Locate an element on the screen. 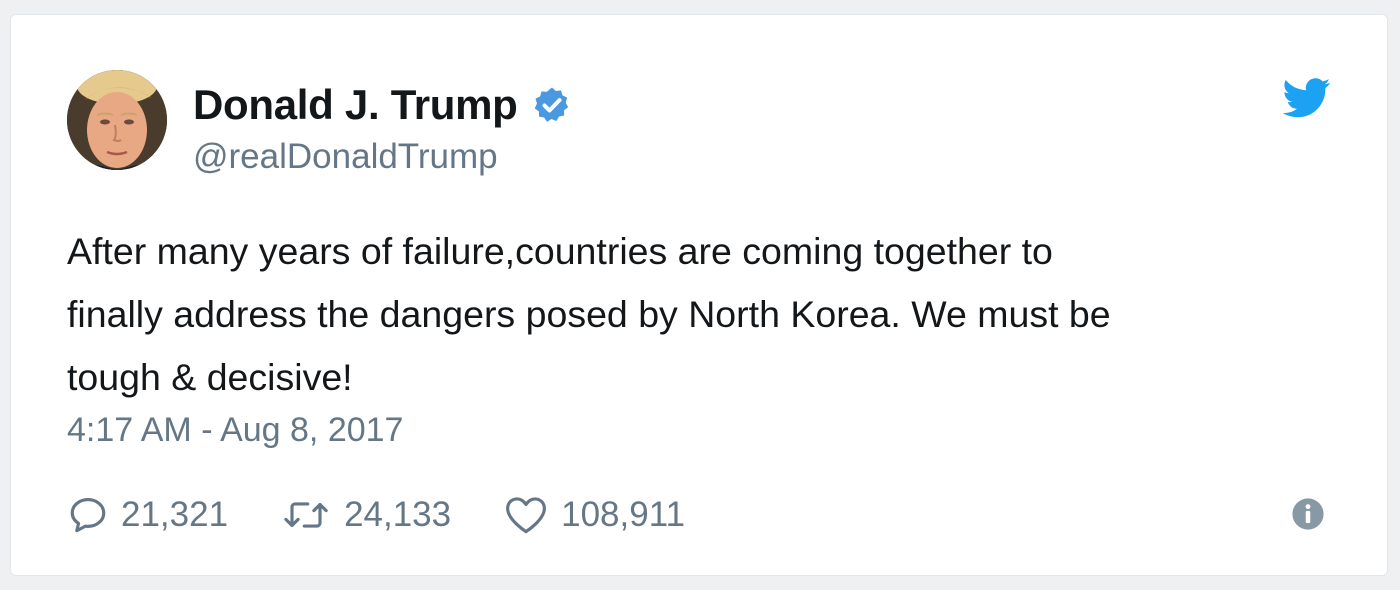  retweet-count: 24,133 is located at coordinates (398, 514).